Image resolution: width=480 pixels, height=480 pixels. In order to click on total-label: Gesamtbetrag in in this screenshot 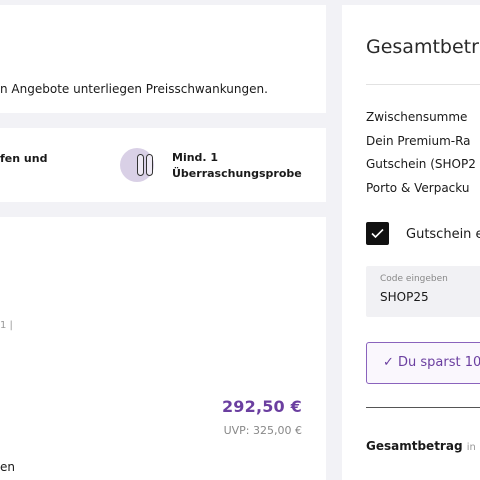, I will do `click(421, 446)`.